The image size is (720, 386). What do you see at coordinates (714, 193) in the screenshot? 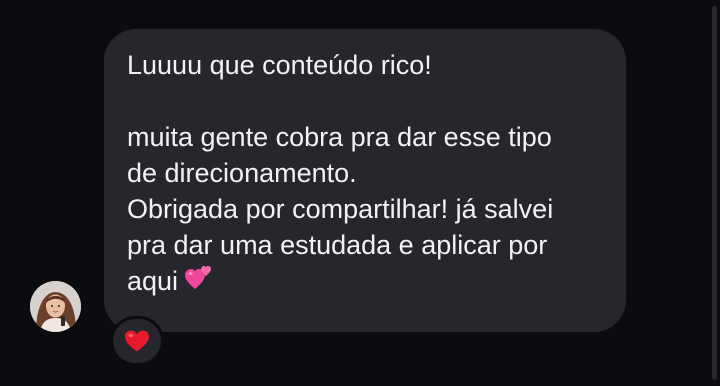
I see `scrollbar` at bounding box center [714, 193].